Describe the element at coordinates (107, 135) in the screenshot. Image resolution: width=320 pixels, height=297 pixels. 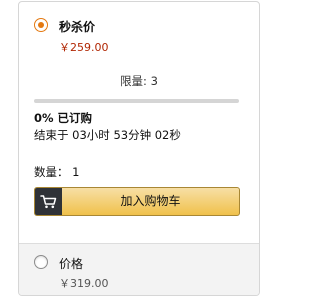
I see `countdown-timer: 结束于 03小时 53分钟 02秒` at that location.